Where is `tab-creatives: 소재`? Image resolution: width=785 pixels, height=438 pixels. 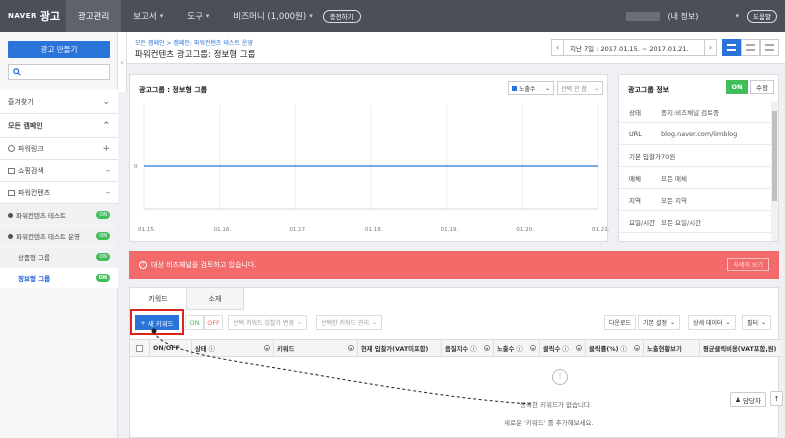
tab-creatives: 소재 is located at coordinates (215, 299).